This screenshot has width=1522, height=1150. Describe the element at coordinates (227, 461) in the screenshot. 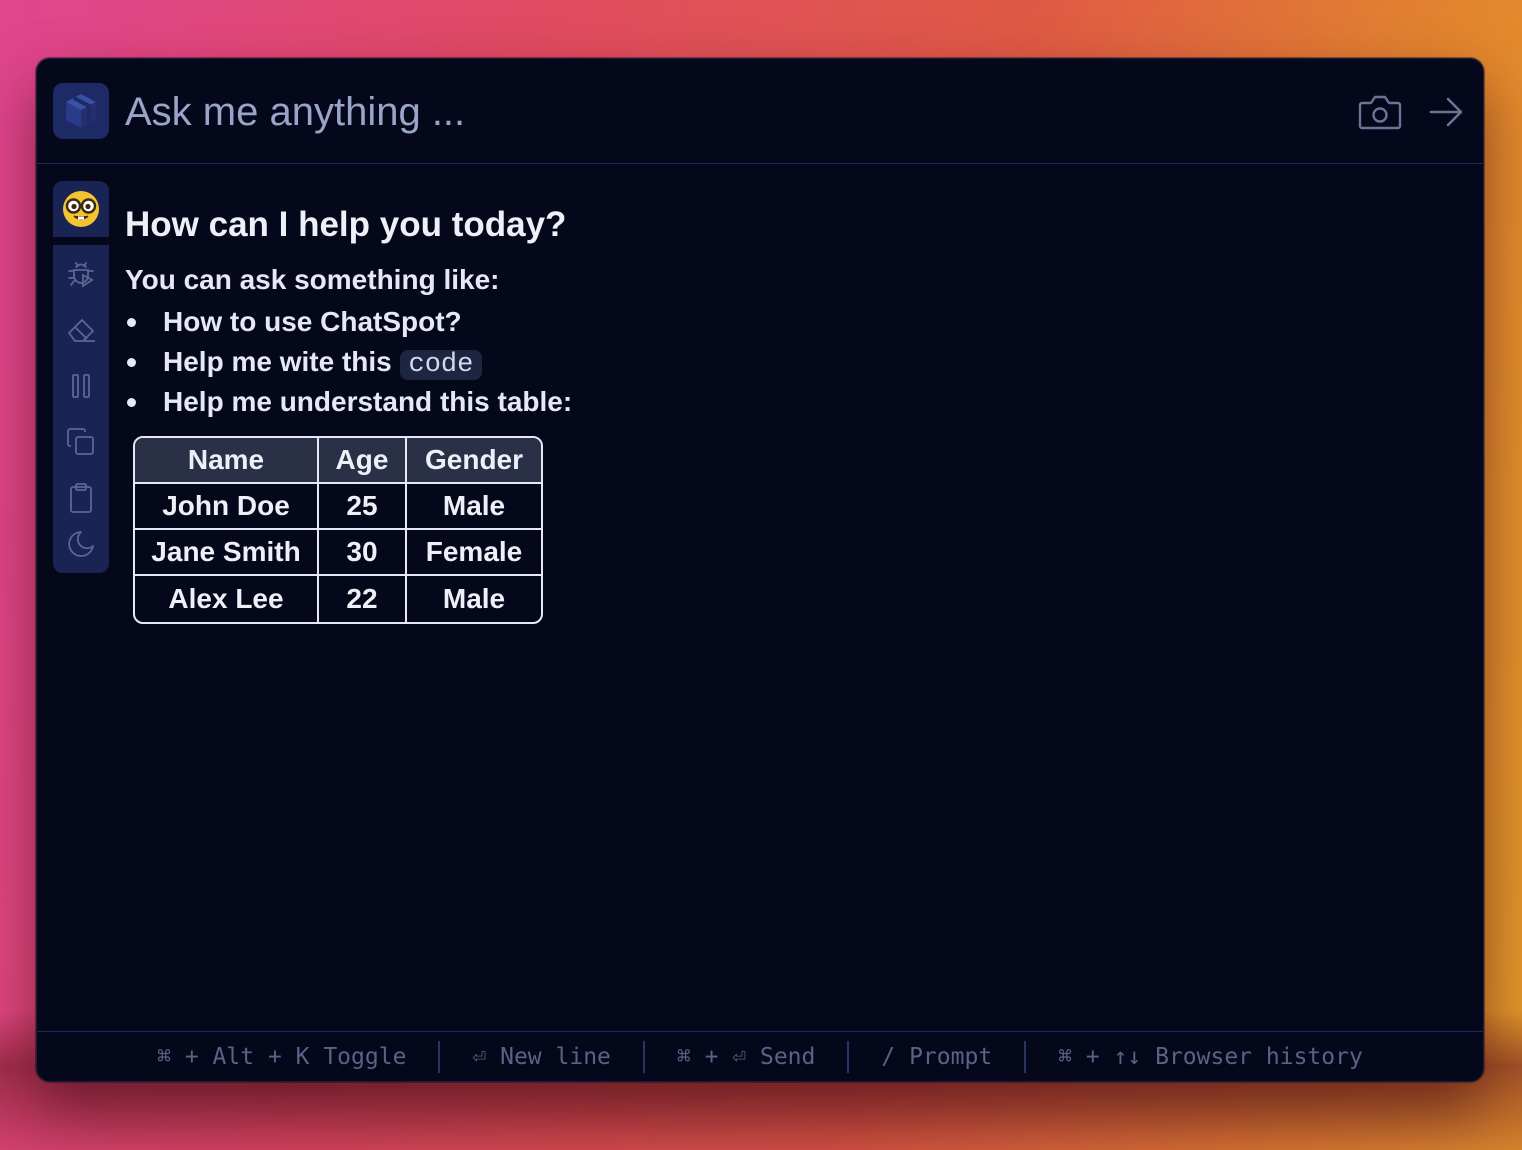

I see `table-header-name: Name` at that location.